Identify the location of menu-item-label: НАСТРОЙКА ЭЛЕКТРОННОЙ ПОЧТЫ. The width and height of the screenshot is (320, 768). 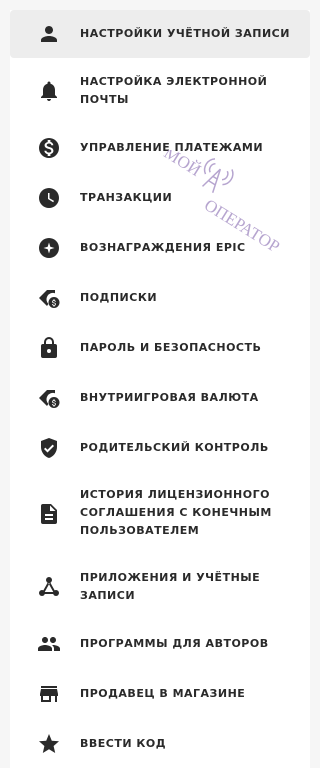
(174, 90).